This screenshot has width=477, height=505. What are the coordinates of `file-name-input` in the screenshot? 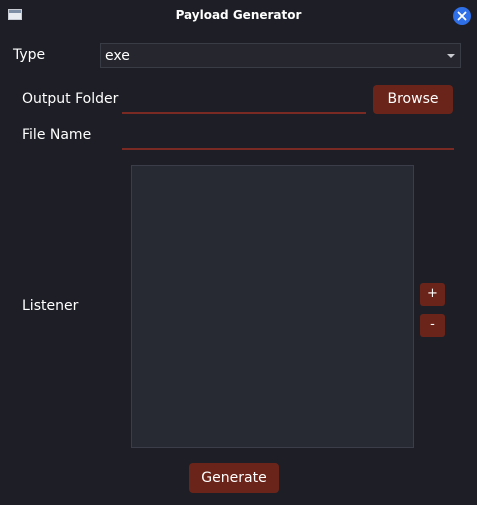 It's located at (288, 137).